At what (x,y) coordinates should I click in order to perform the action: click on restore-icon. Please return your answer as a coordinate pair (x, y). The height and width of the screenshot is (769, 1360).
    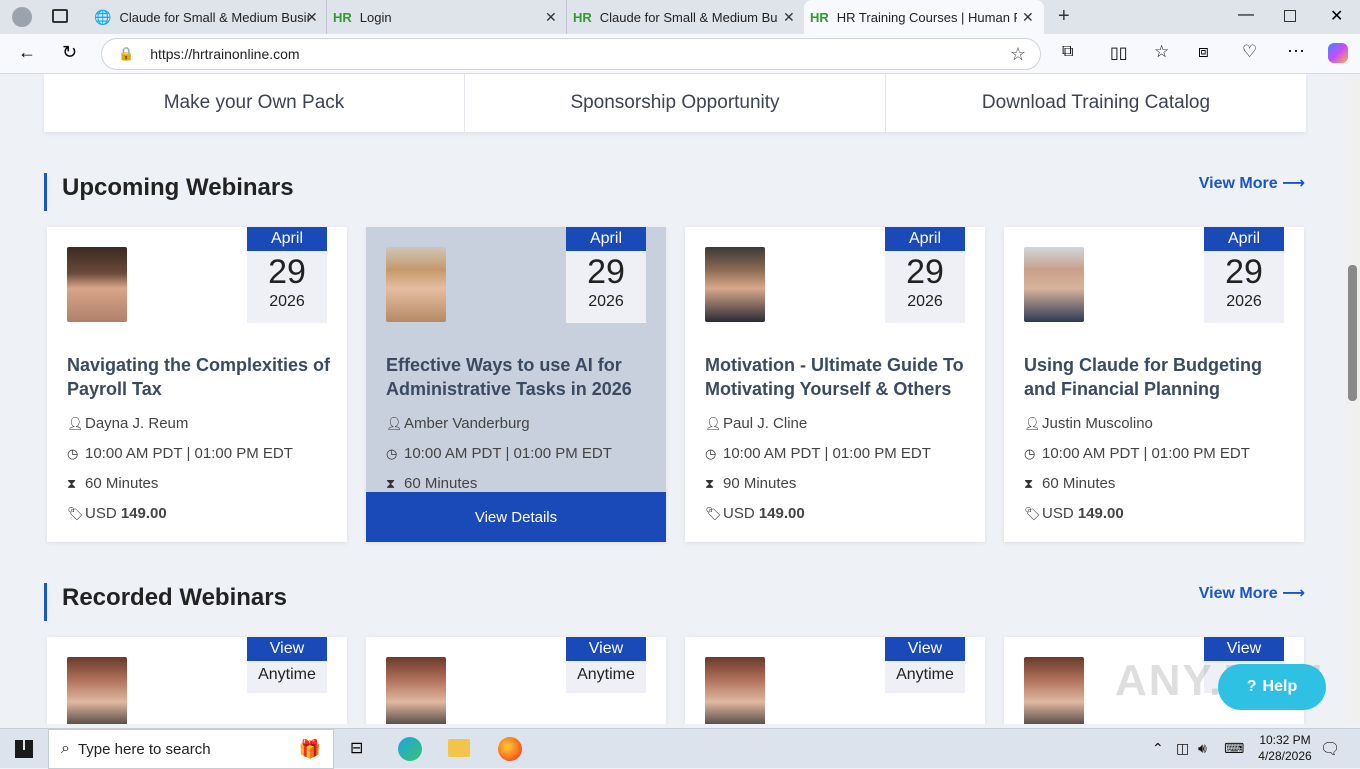
    Looking at the image, I should click on (1290, 16).